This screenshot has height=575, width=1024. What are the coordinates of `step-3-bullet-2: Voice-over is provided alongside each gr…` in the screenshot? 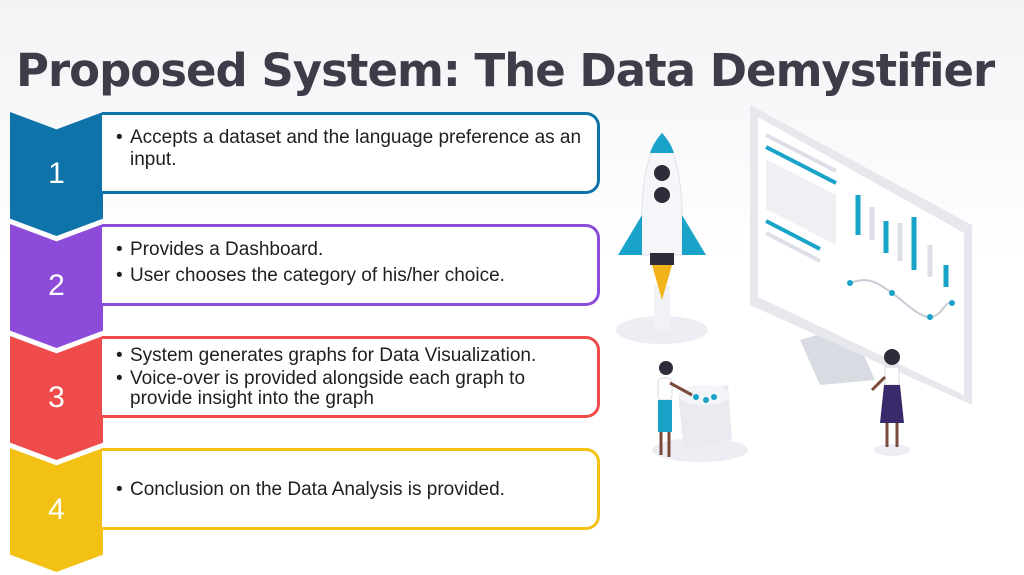 It's located at (350, 389).